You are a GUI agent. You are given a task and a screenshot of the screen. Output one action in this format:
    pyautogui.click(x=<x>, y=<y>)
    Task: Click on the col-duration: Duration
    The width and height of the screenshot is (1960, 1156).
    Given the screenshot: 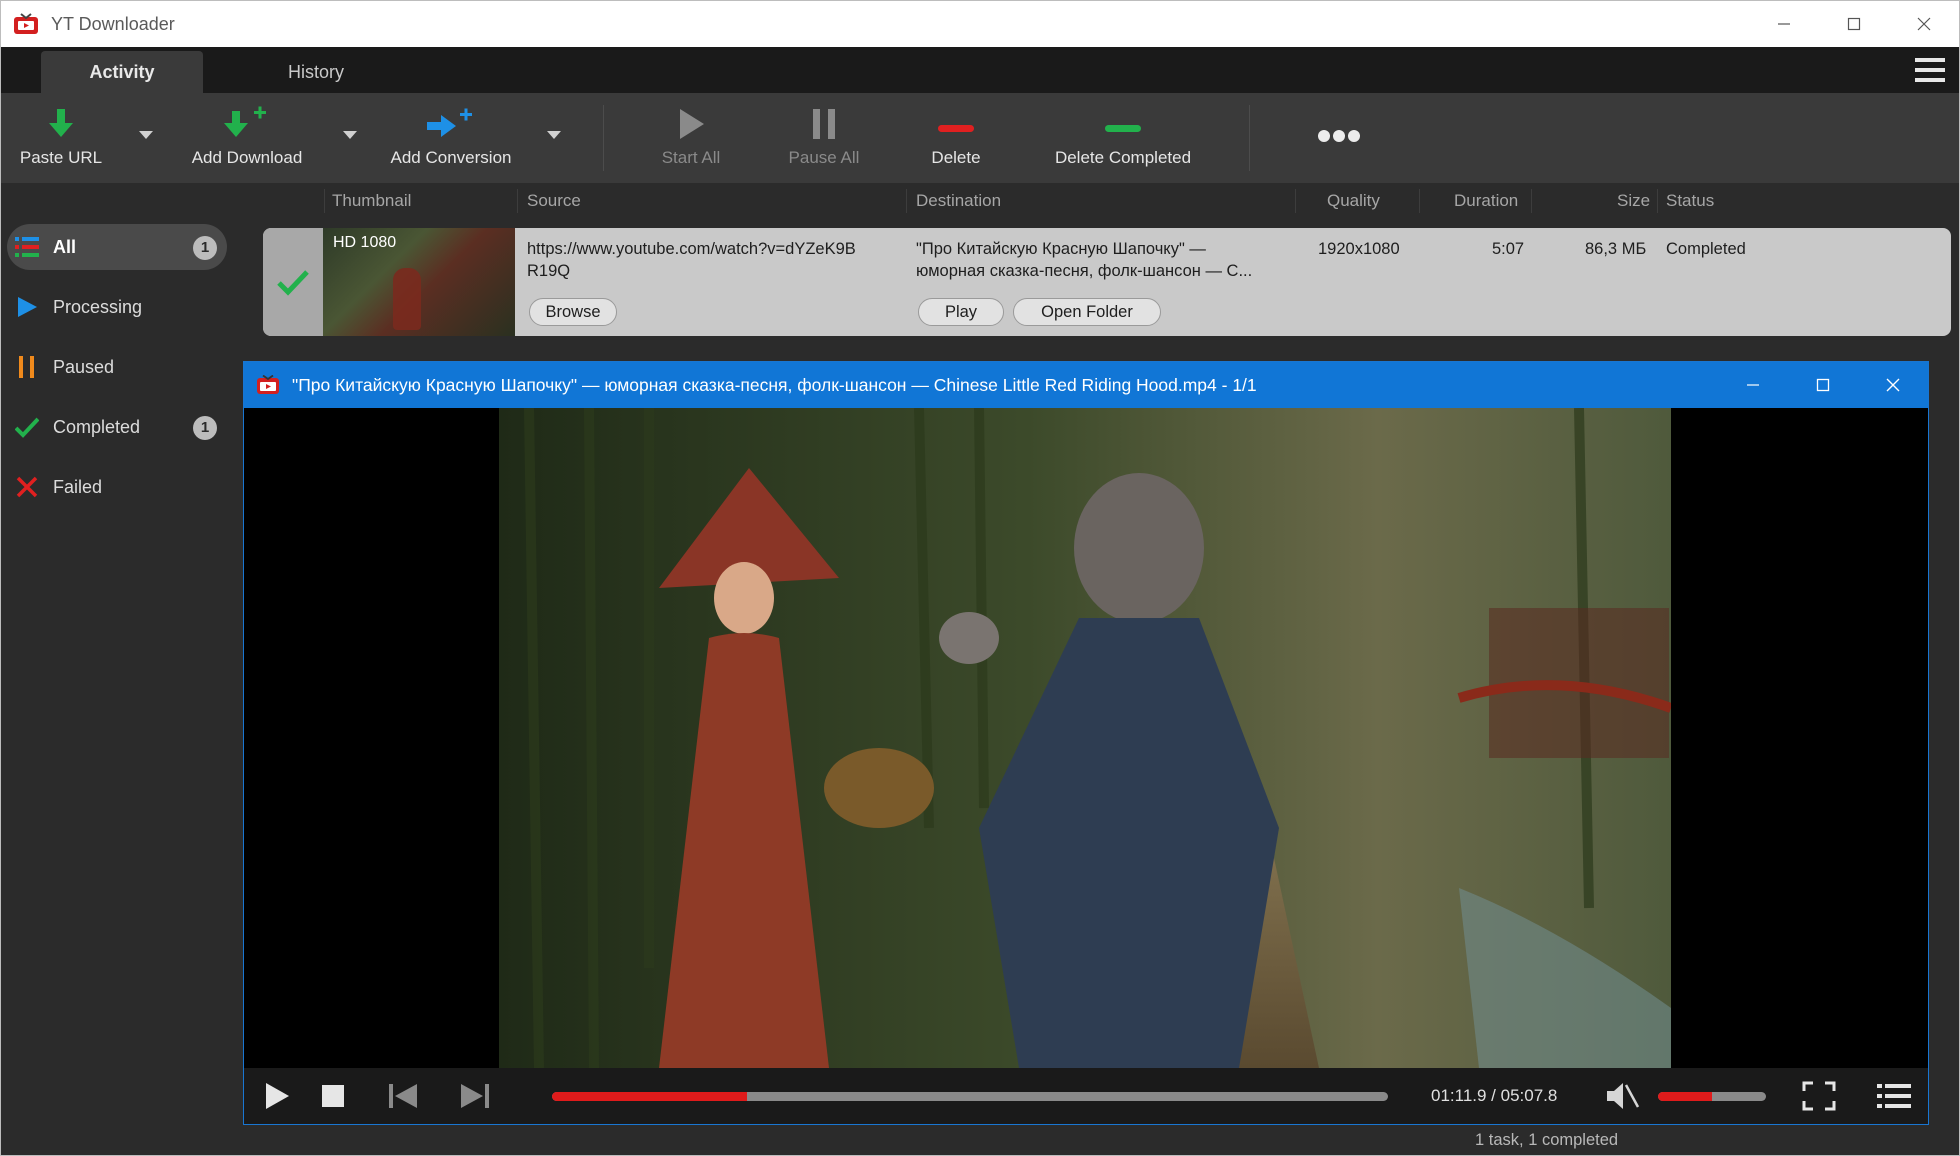 What is the action you would take?
    pyautogui.click(x=1486, y=201)
    